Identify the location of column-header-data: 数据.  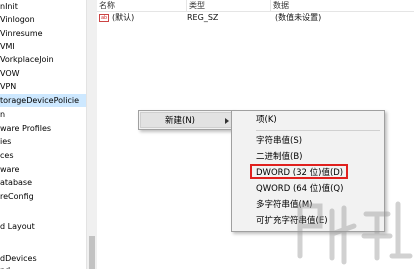
(342, 5).